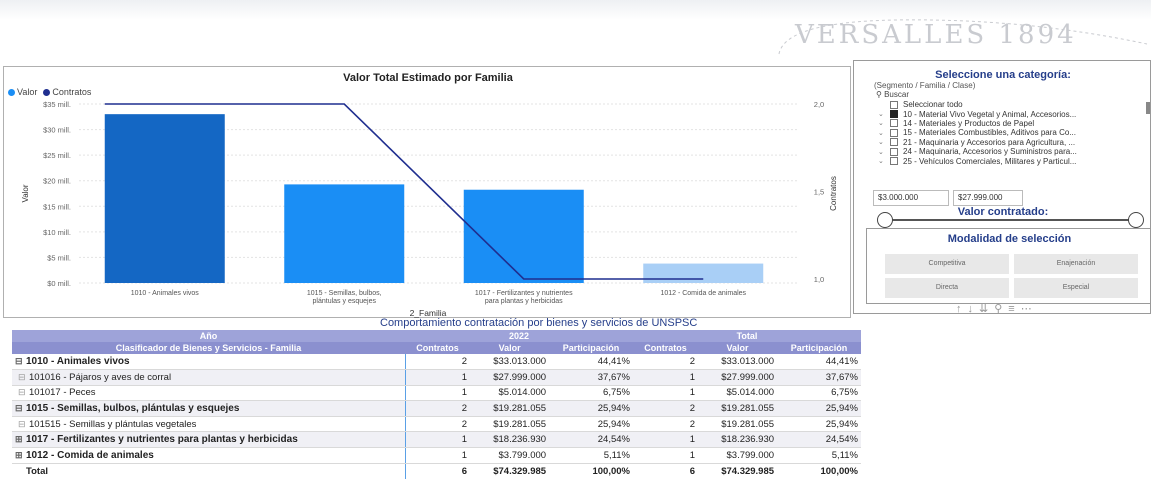 Image resolution: width=1151 pixels, height=479 pixels. What do you see at coordinates (57, 155) in the screenshot?
I see `y-tick-label: $25 mill.` at bounding box center [57, 155].